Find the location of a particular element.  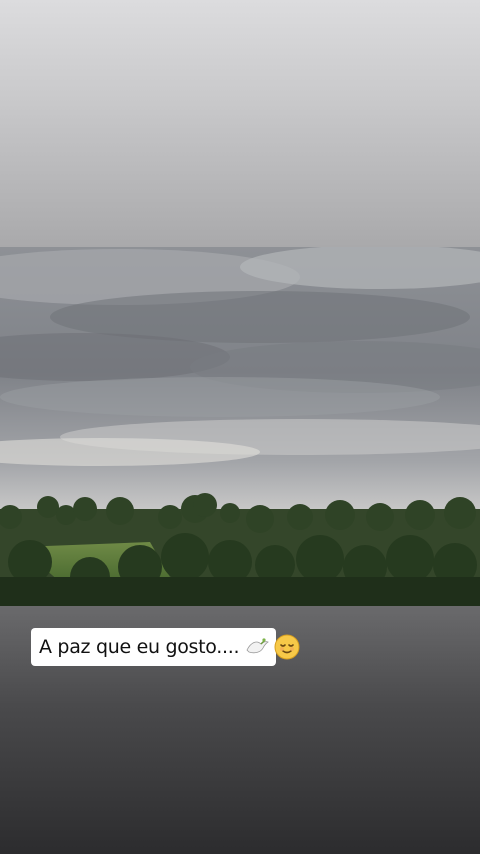

relieved-face-icon is located at coordinates (287, 647).